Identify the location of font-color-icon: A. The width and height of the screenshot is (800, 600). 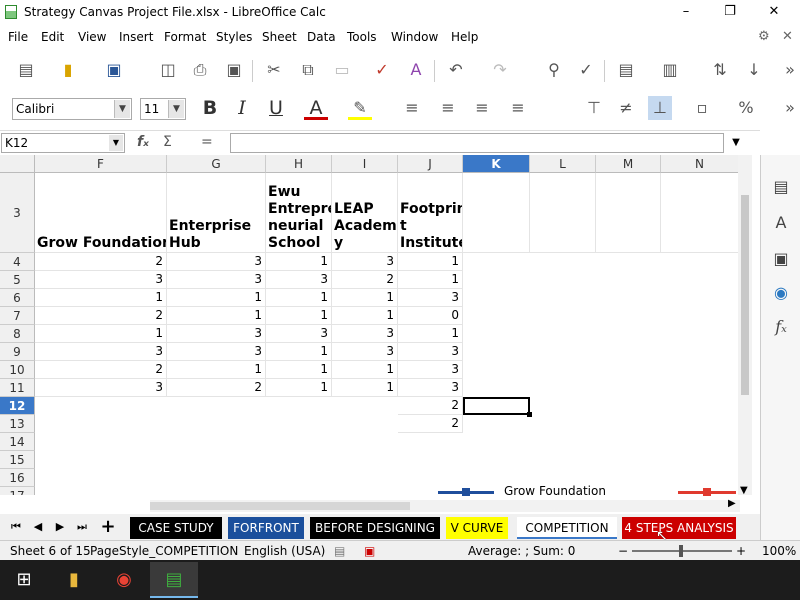
(316, 108).